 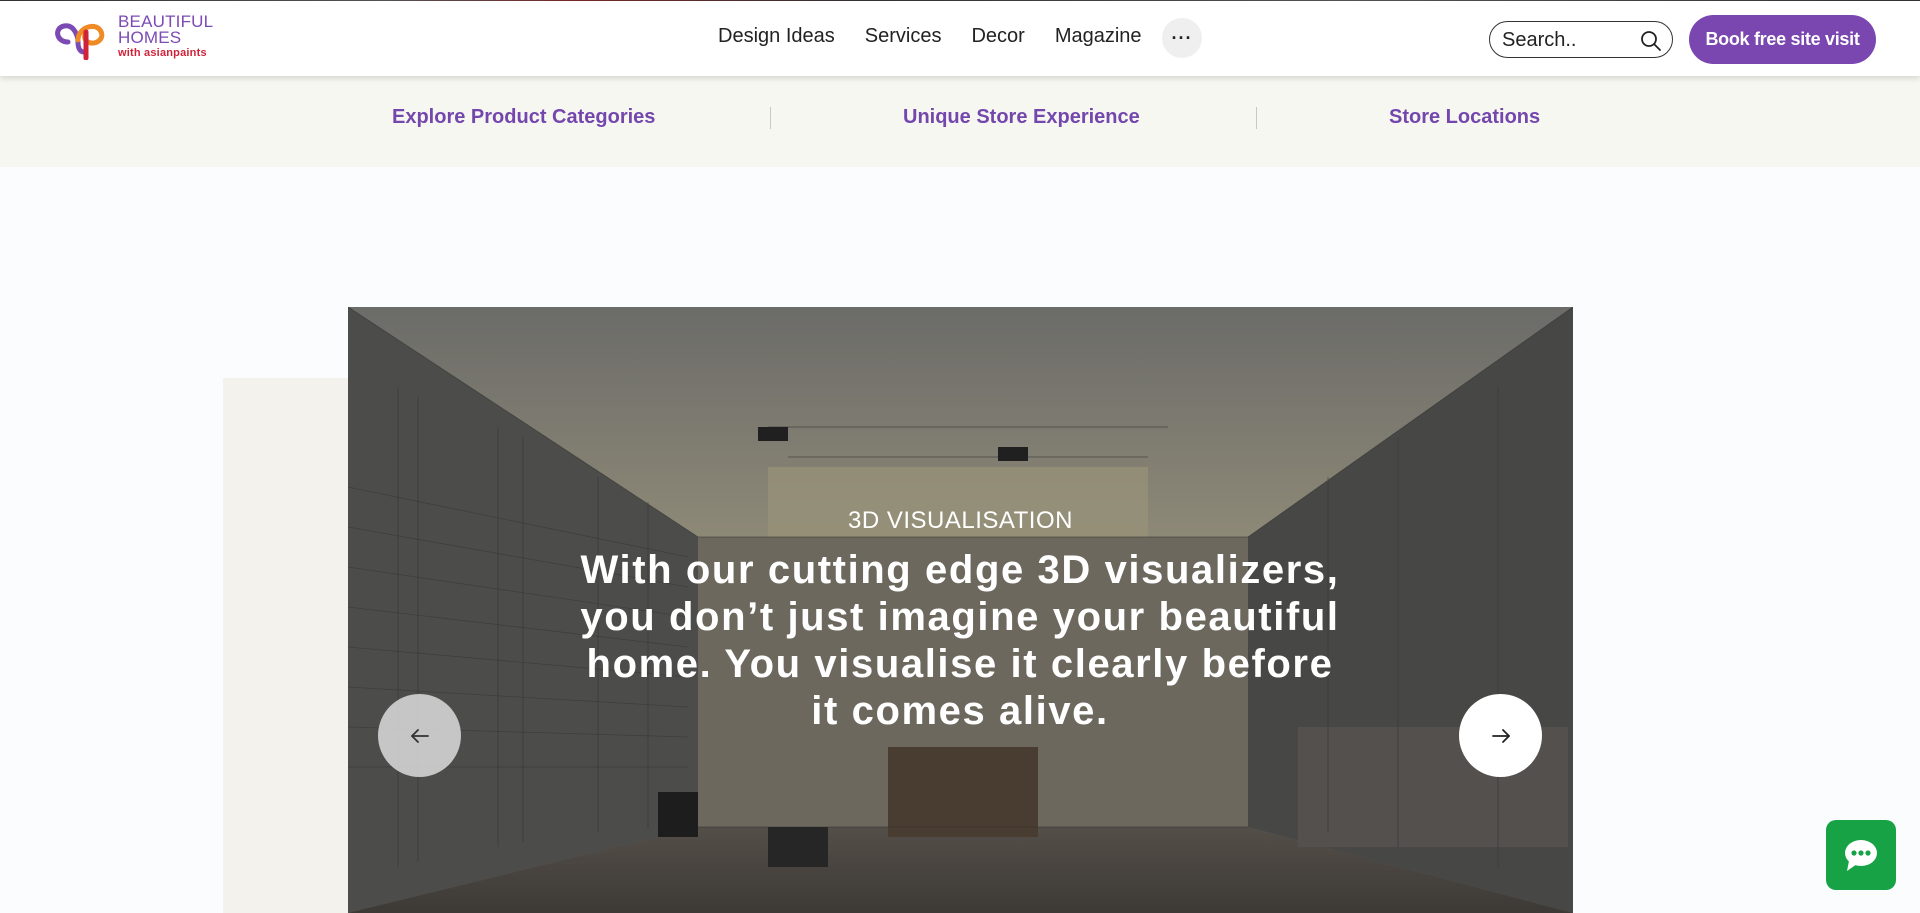 What do you see at coordinates (1651, 41) in the screenshot?
I see `search-icon` at bounding box center [1651, 41].